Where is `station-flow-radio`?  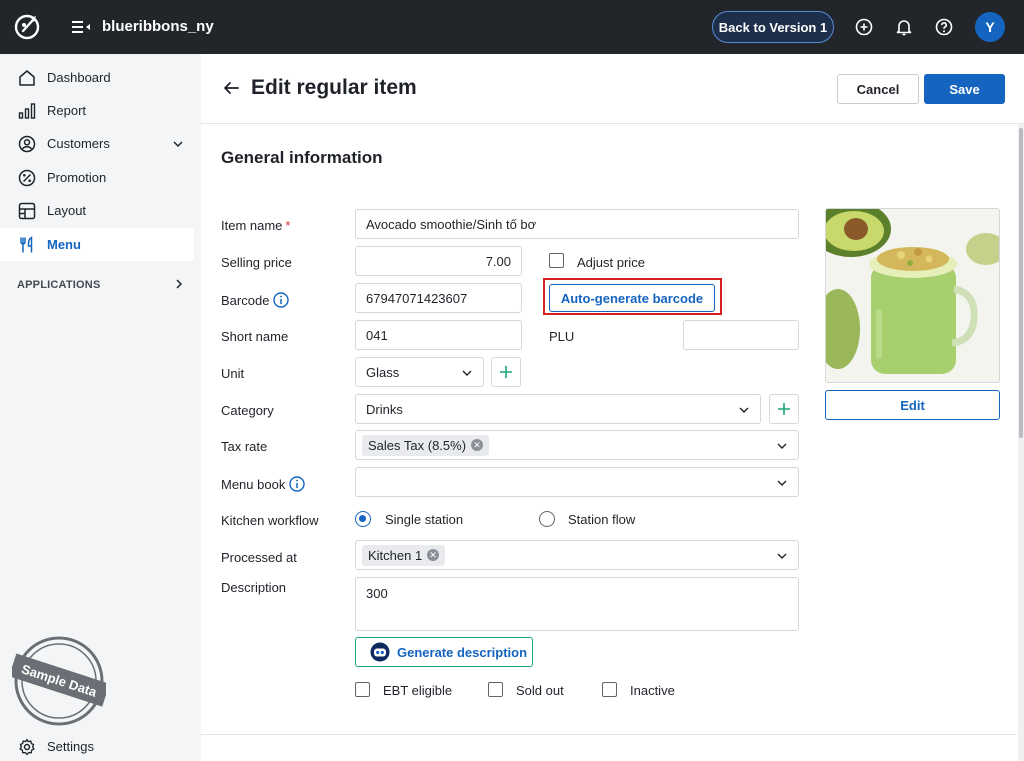 station-flow-radio is located at coordinates (547, 519).